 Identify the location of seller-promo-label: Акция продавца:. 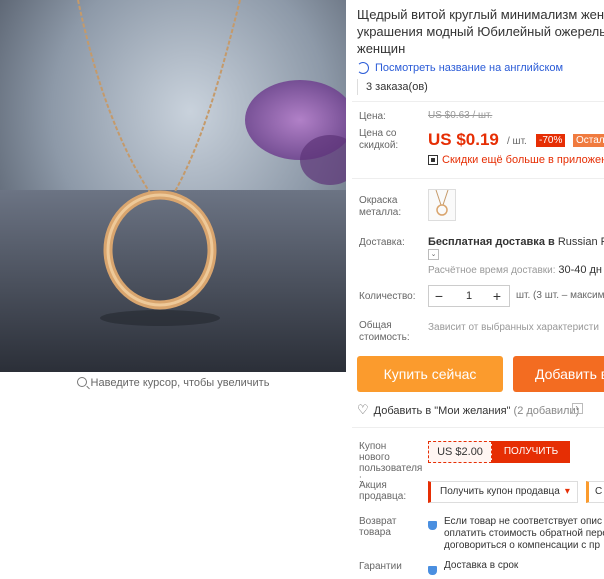
(383, 491).